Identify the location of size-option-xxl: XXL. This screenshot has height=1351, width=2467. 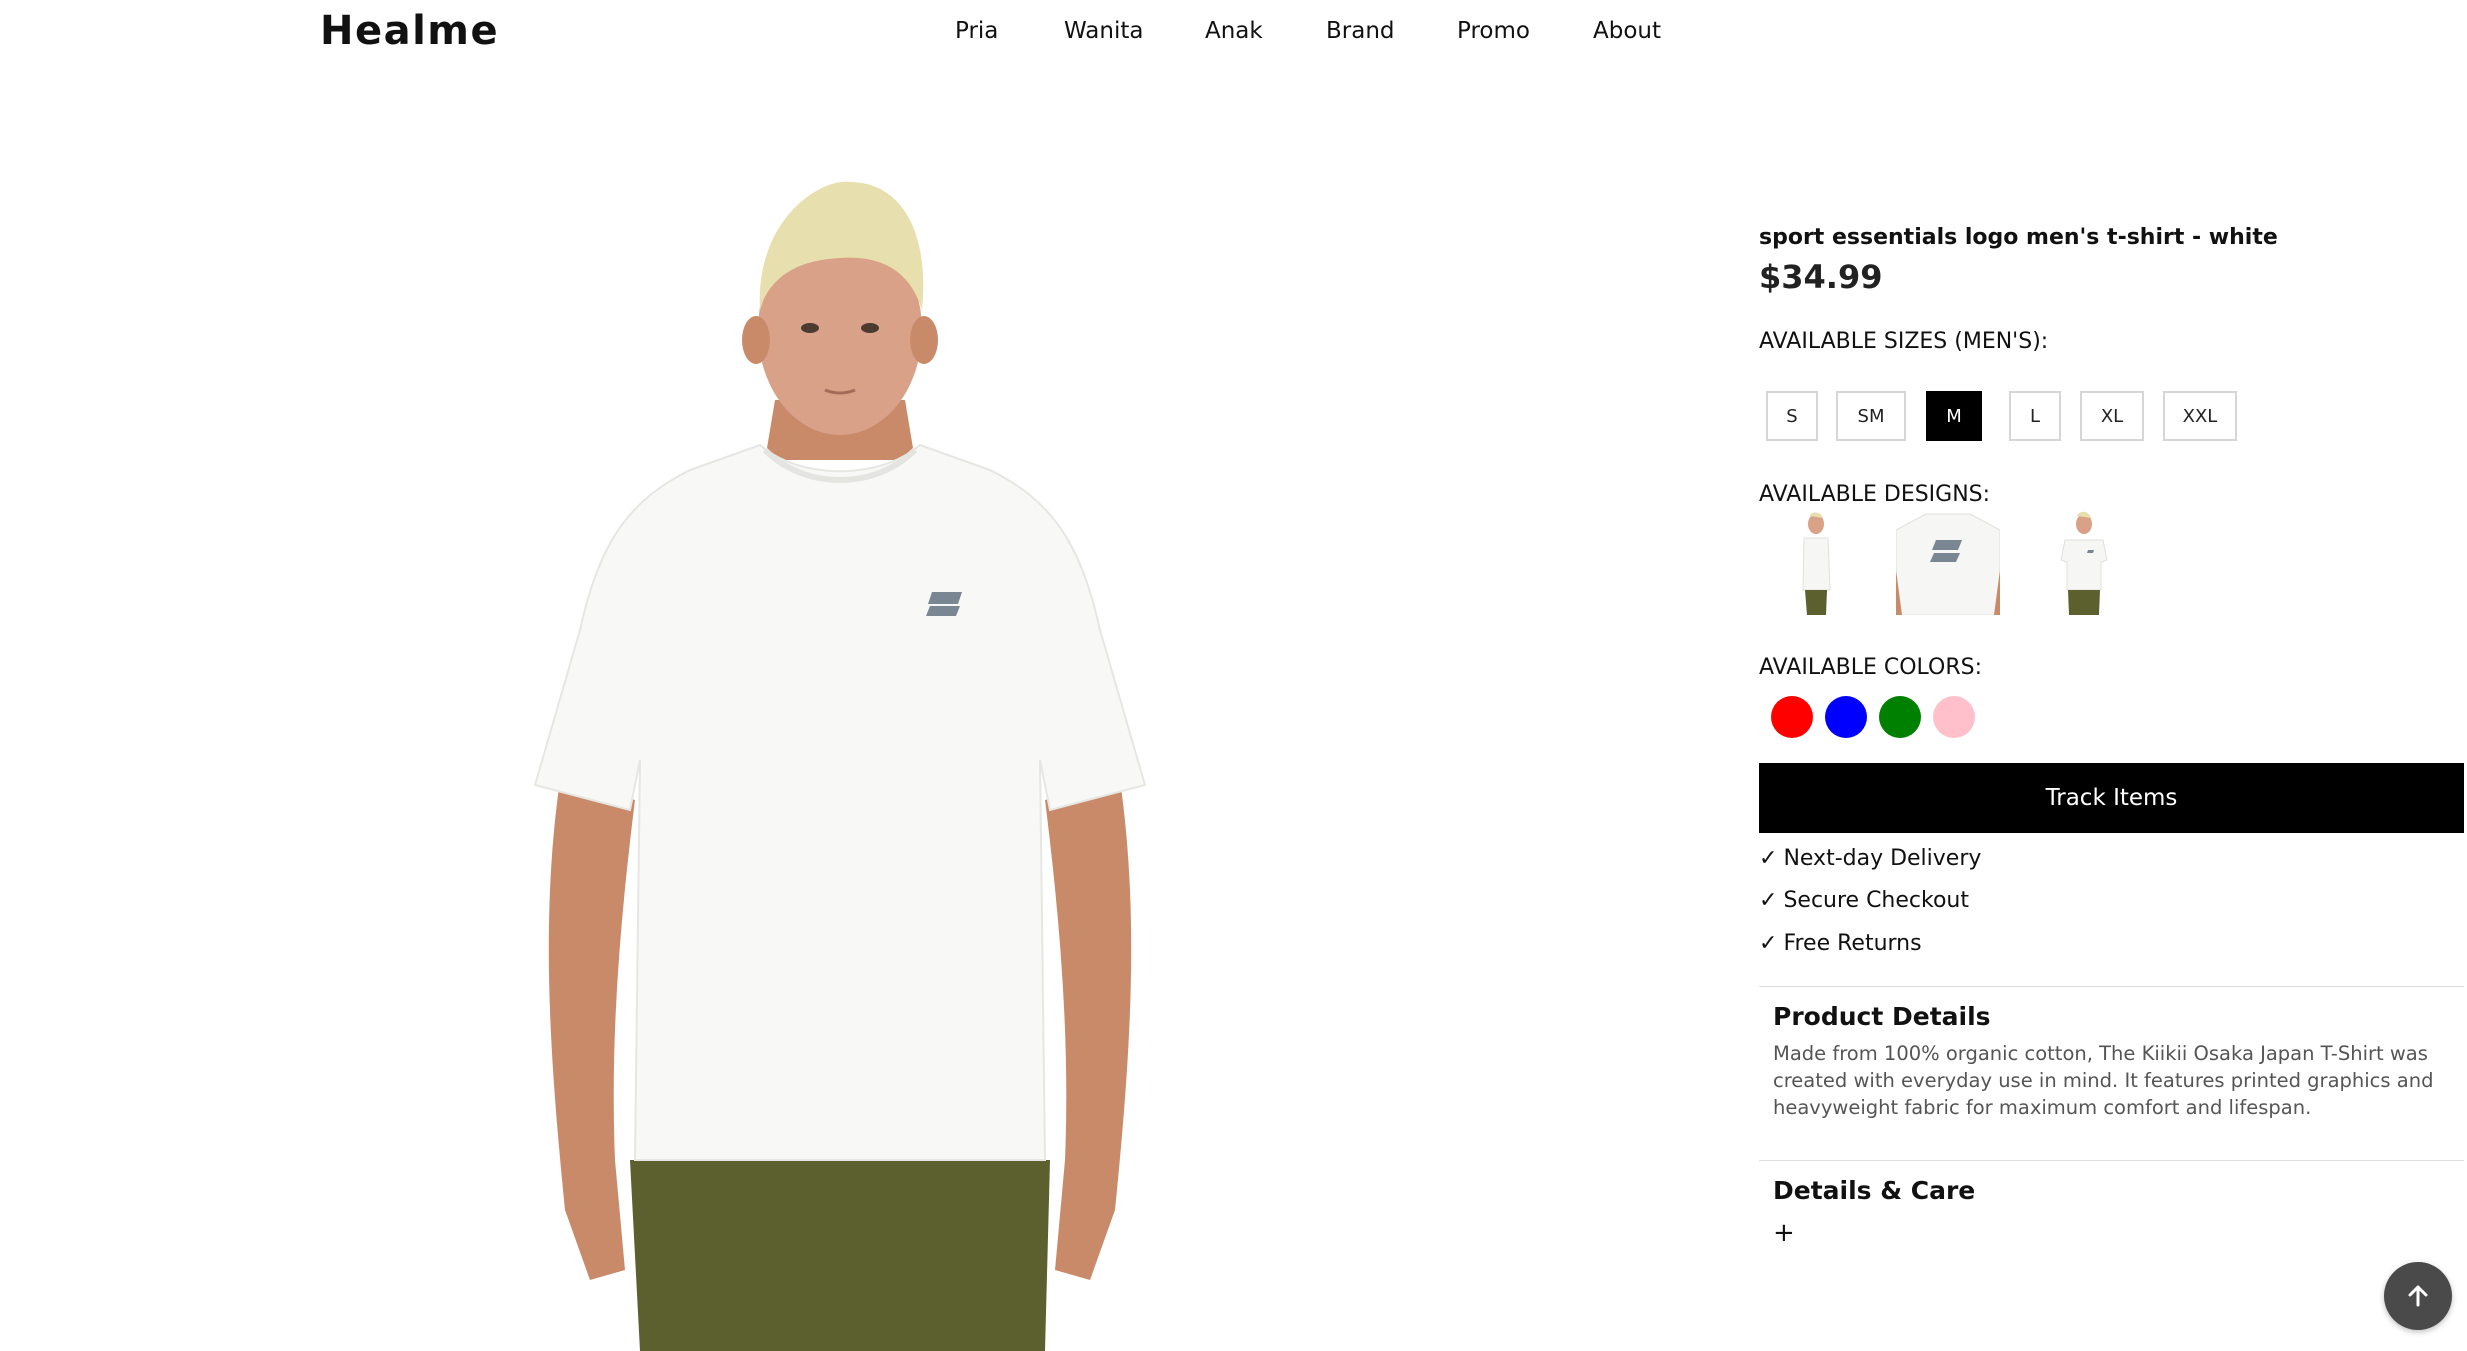
(2200, 416).